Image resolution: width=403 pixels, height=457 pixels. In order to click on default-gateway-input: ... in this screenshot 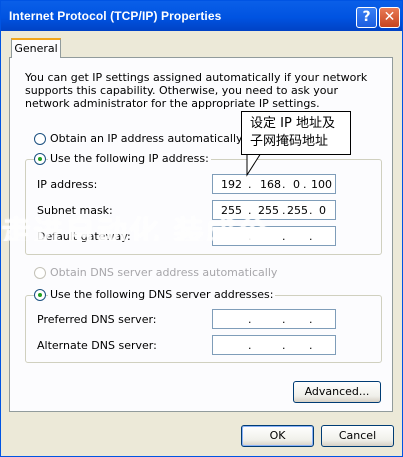, I will do `click(274, 236)`.